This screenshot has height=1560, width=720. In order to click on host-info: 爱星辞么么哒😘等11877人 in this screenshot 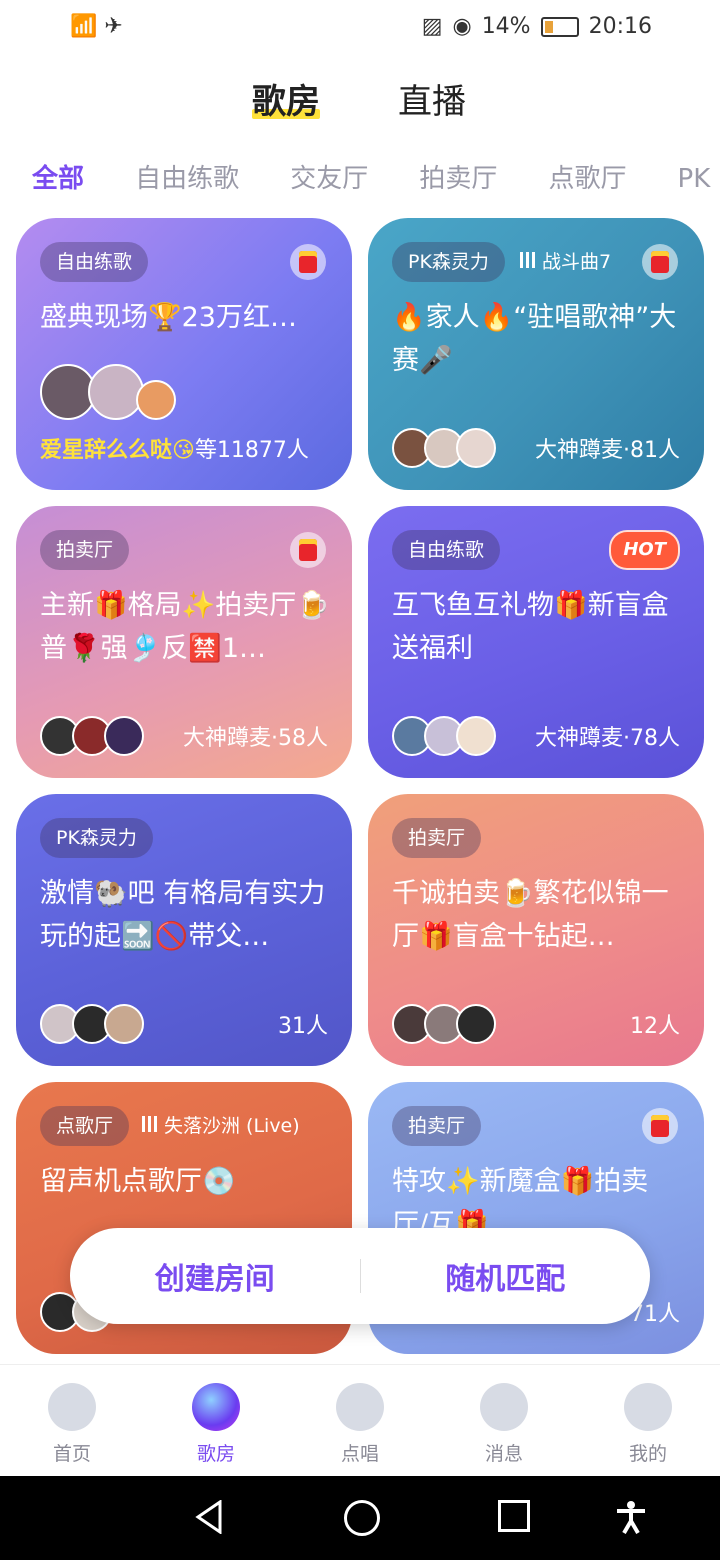, I will do `click(174, 448)`.